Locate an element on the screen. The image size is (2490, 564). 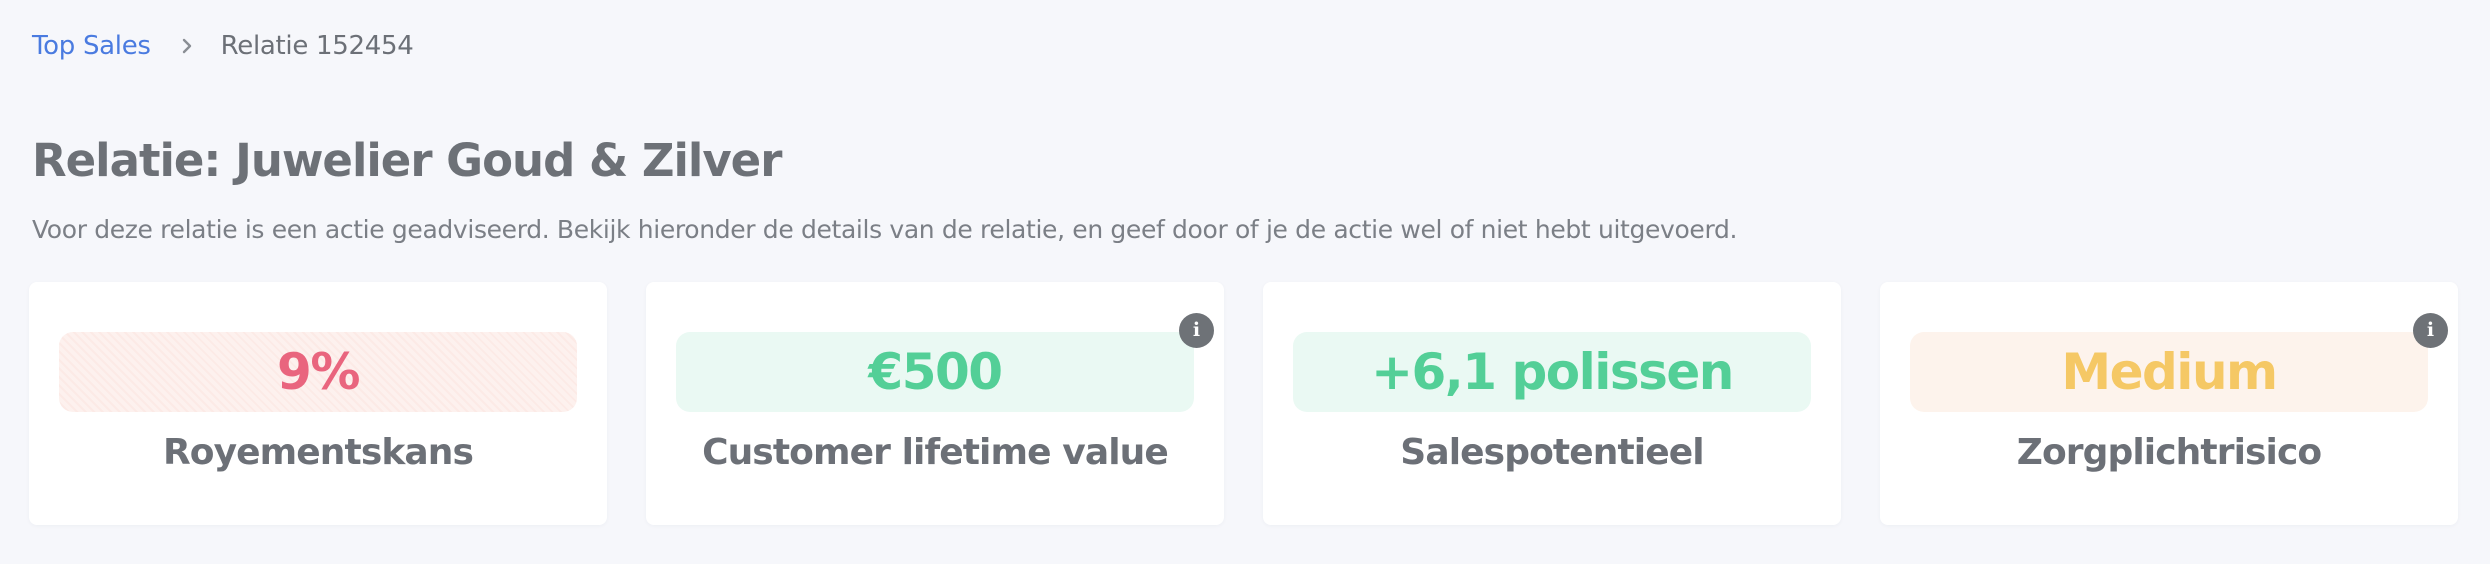
royementskans-label: Royementskans is located at coordinates (318, 452).